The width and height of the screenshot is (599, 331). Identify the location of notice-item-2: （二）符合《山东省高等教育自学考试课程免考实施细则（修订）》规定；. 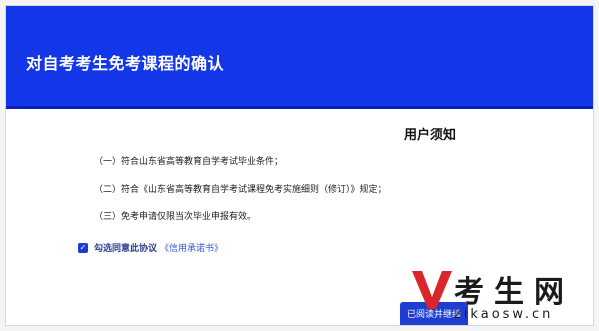
(240, 190).